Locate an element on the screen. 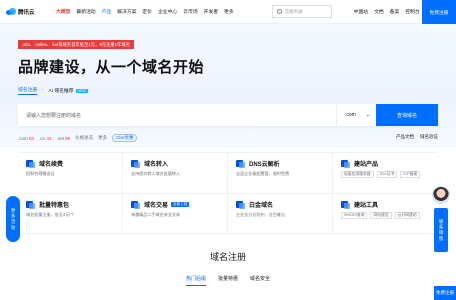 The image size is (456, 300). nav-item-more: 更多 is located at coordinates (229, 11).